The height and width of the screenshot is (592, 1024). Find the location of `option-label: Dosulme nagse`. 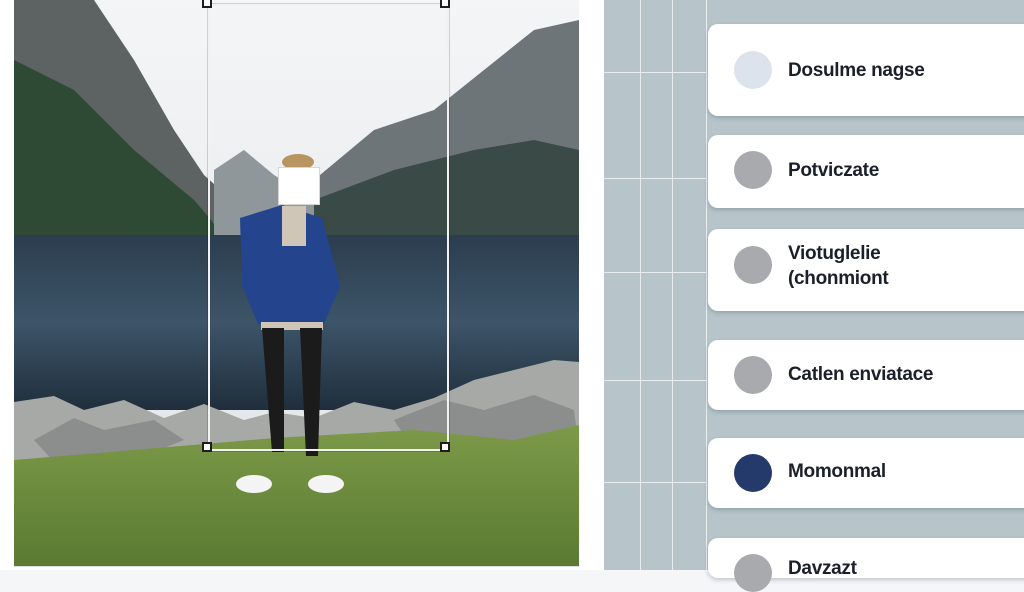

option-label: Dosulme nagse is located at coordinates (856, 70).